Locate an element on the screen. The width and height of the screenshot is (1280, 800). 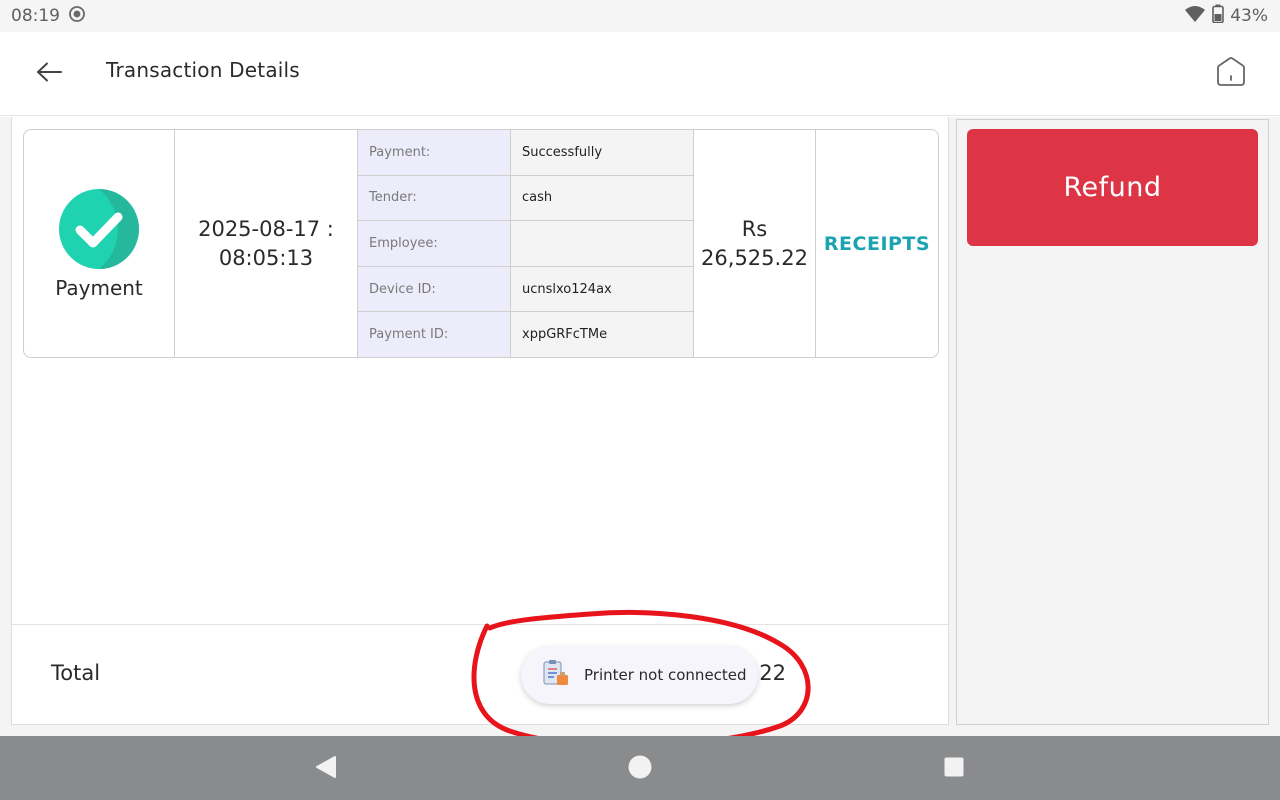
detail-key: Tender: is located at coordinates (434, 198).